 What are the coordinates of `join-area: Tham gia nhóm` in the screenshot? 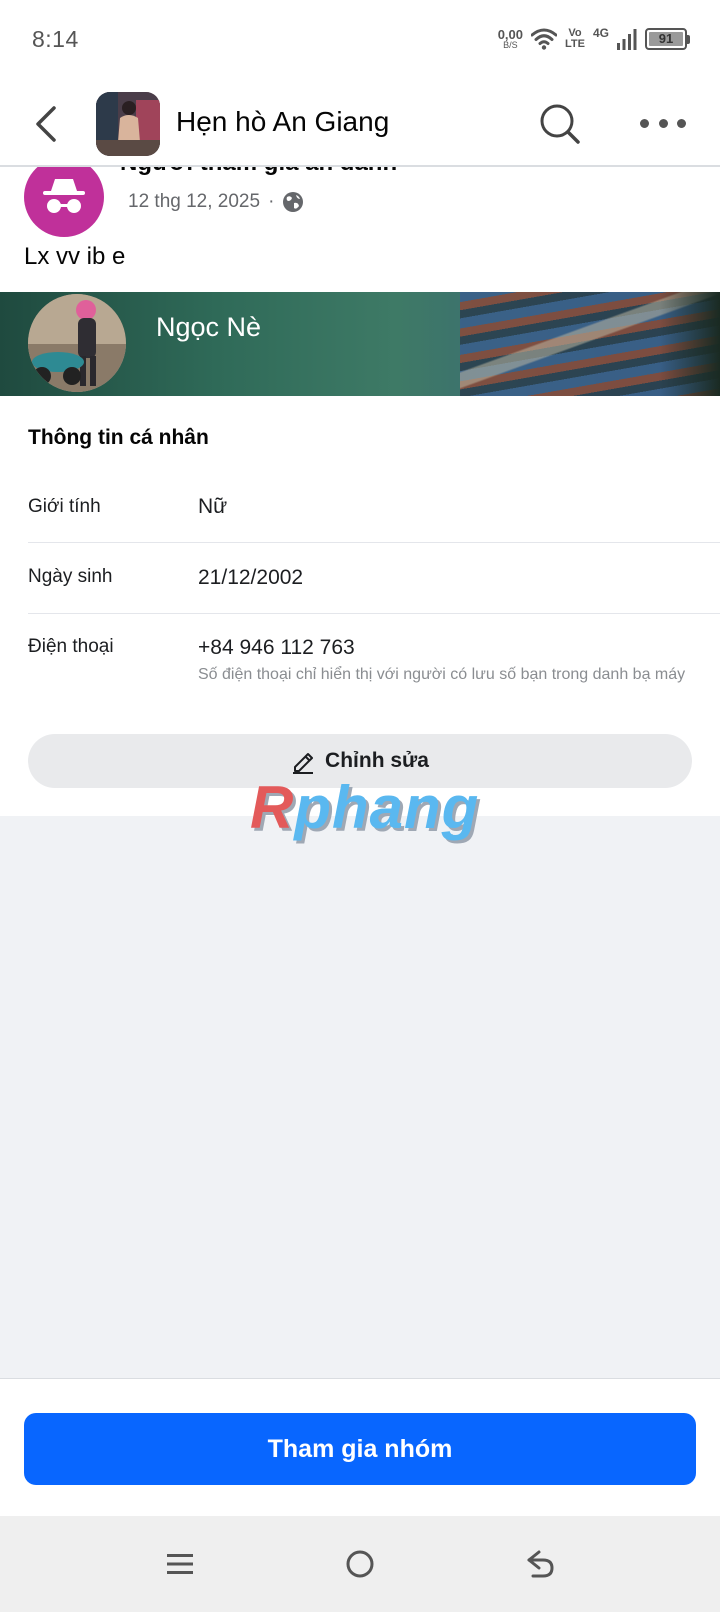 It's located at (360, 1447).